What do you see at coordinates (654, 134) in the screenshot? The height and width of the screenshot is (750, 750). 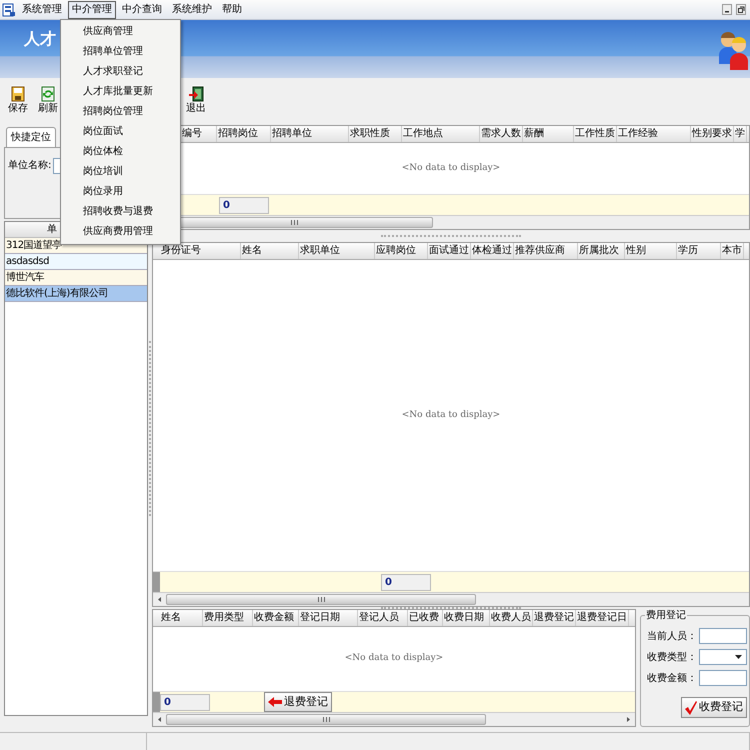 I see `column-header: 工作经验` at bounding box center [654, 134].